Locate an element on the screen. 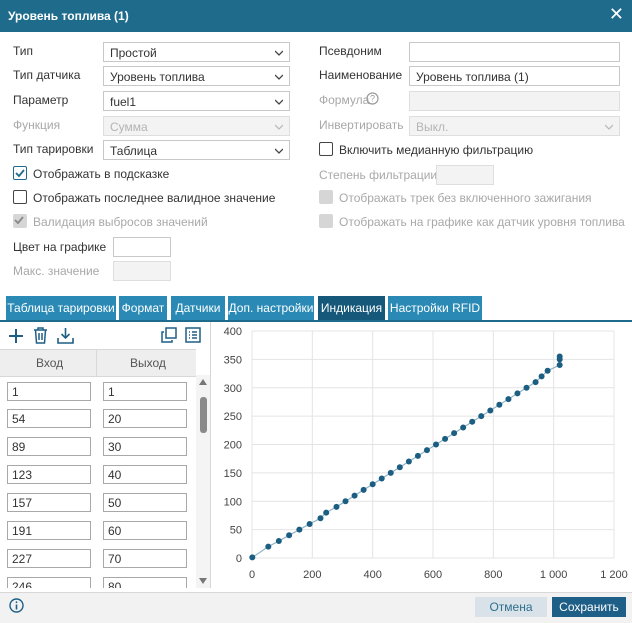  cancel-button: Отмена is located at coordinates (511, 607).